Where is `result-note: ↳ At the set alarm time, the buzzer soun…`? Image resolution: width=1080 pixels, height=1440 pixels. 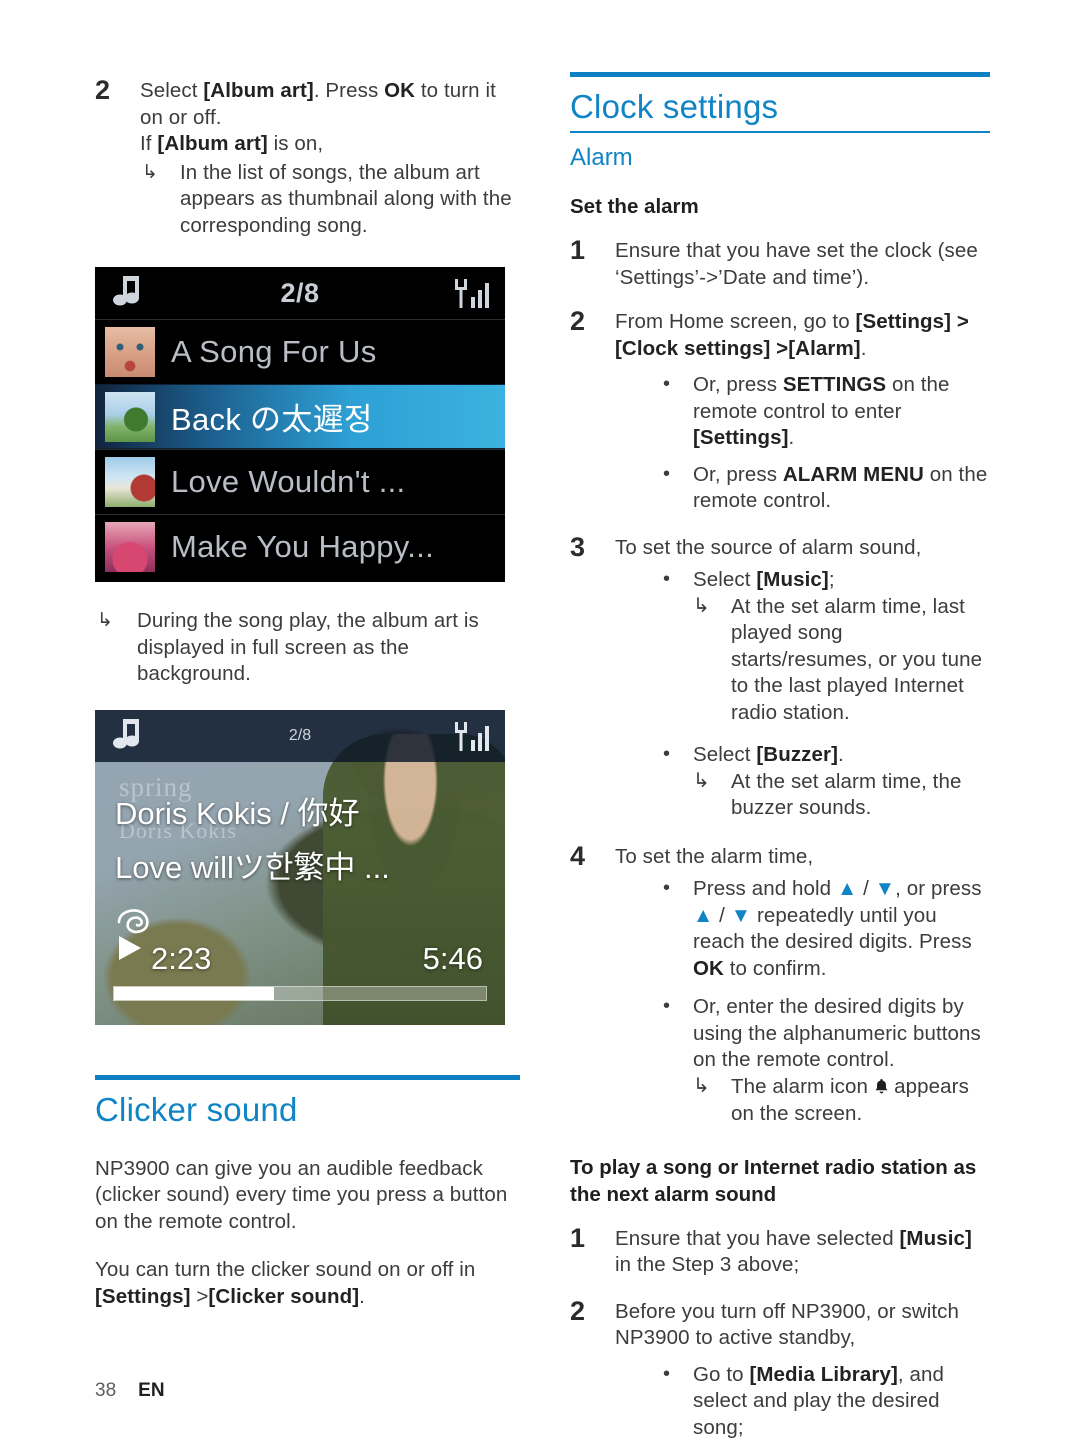 result-note: ↳ At the set alarm time, the buzzer soun… is located at coordinates (841, 795).